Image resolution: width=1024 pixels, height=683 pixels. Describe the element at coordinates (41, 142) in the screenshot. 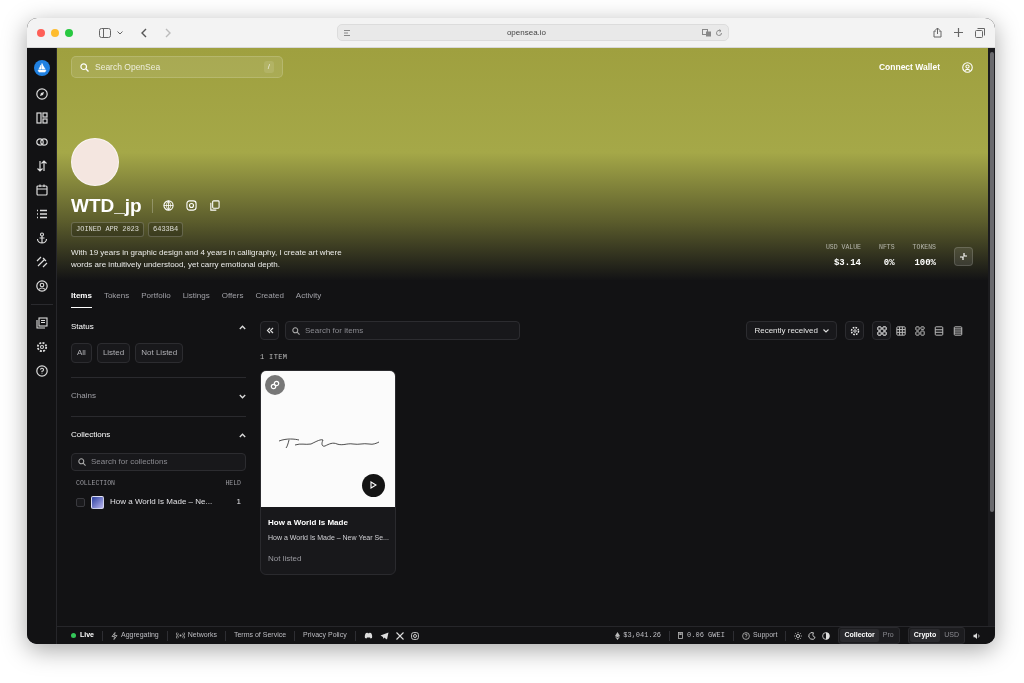

I see `circles-icon` at that location.